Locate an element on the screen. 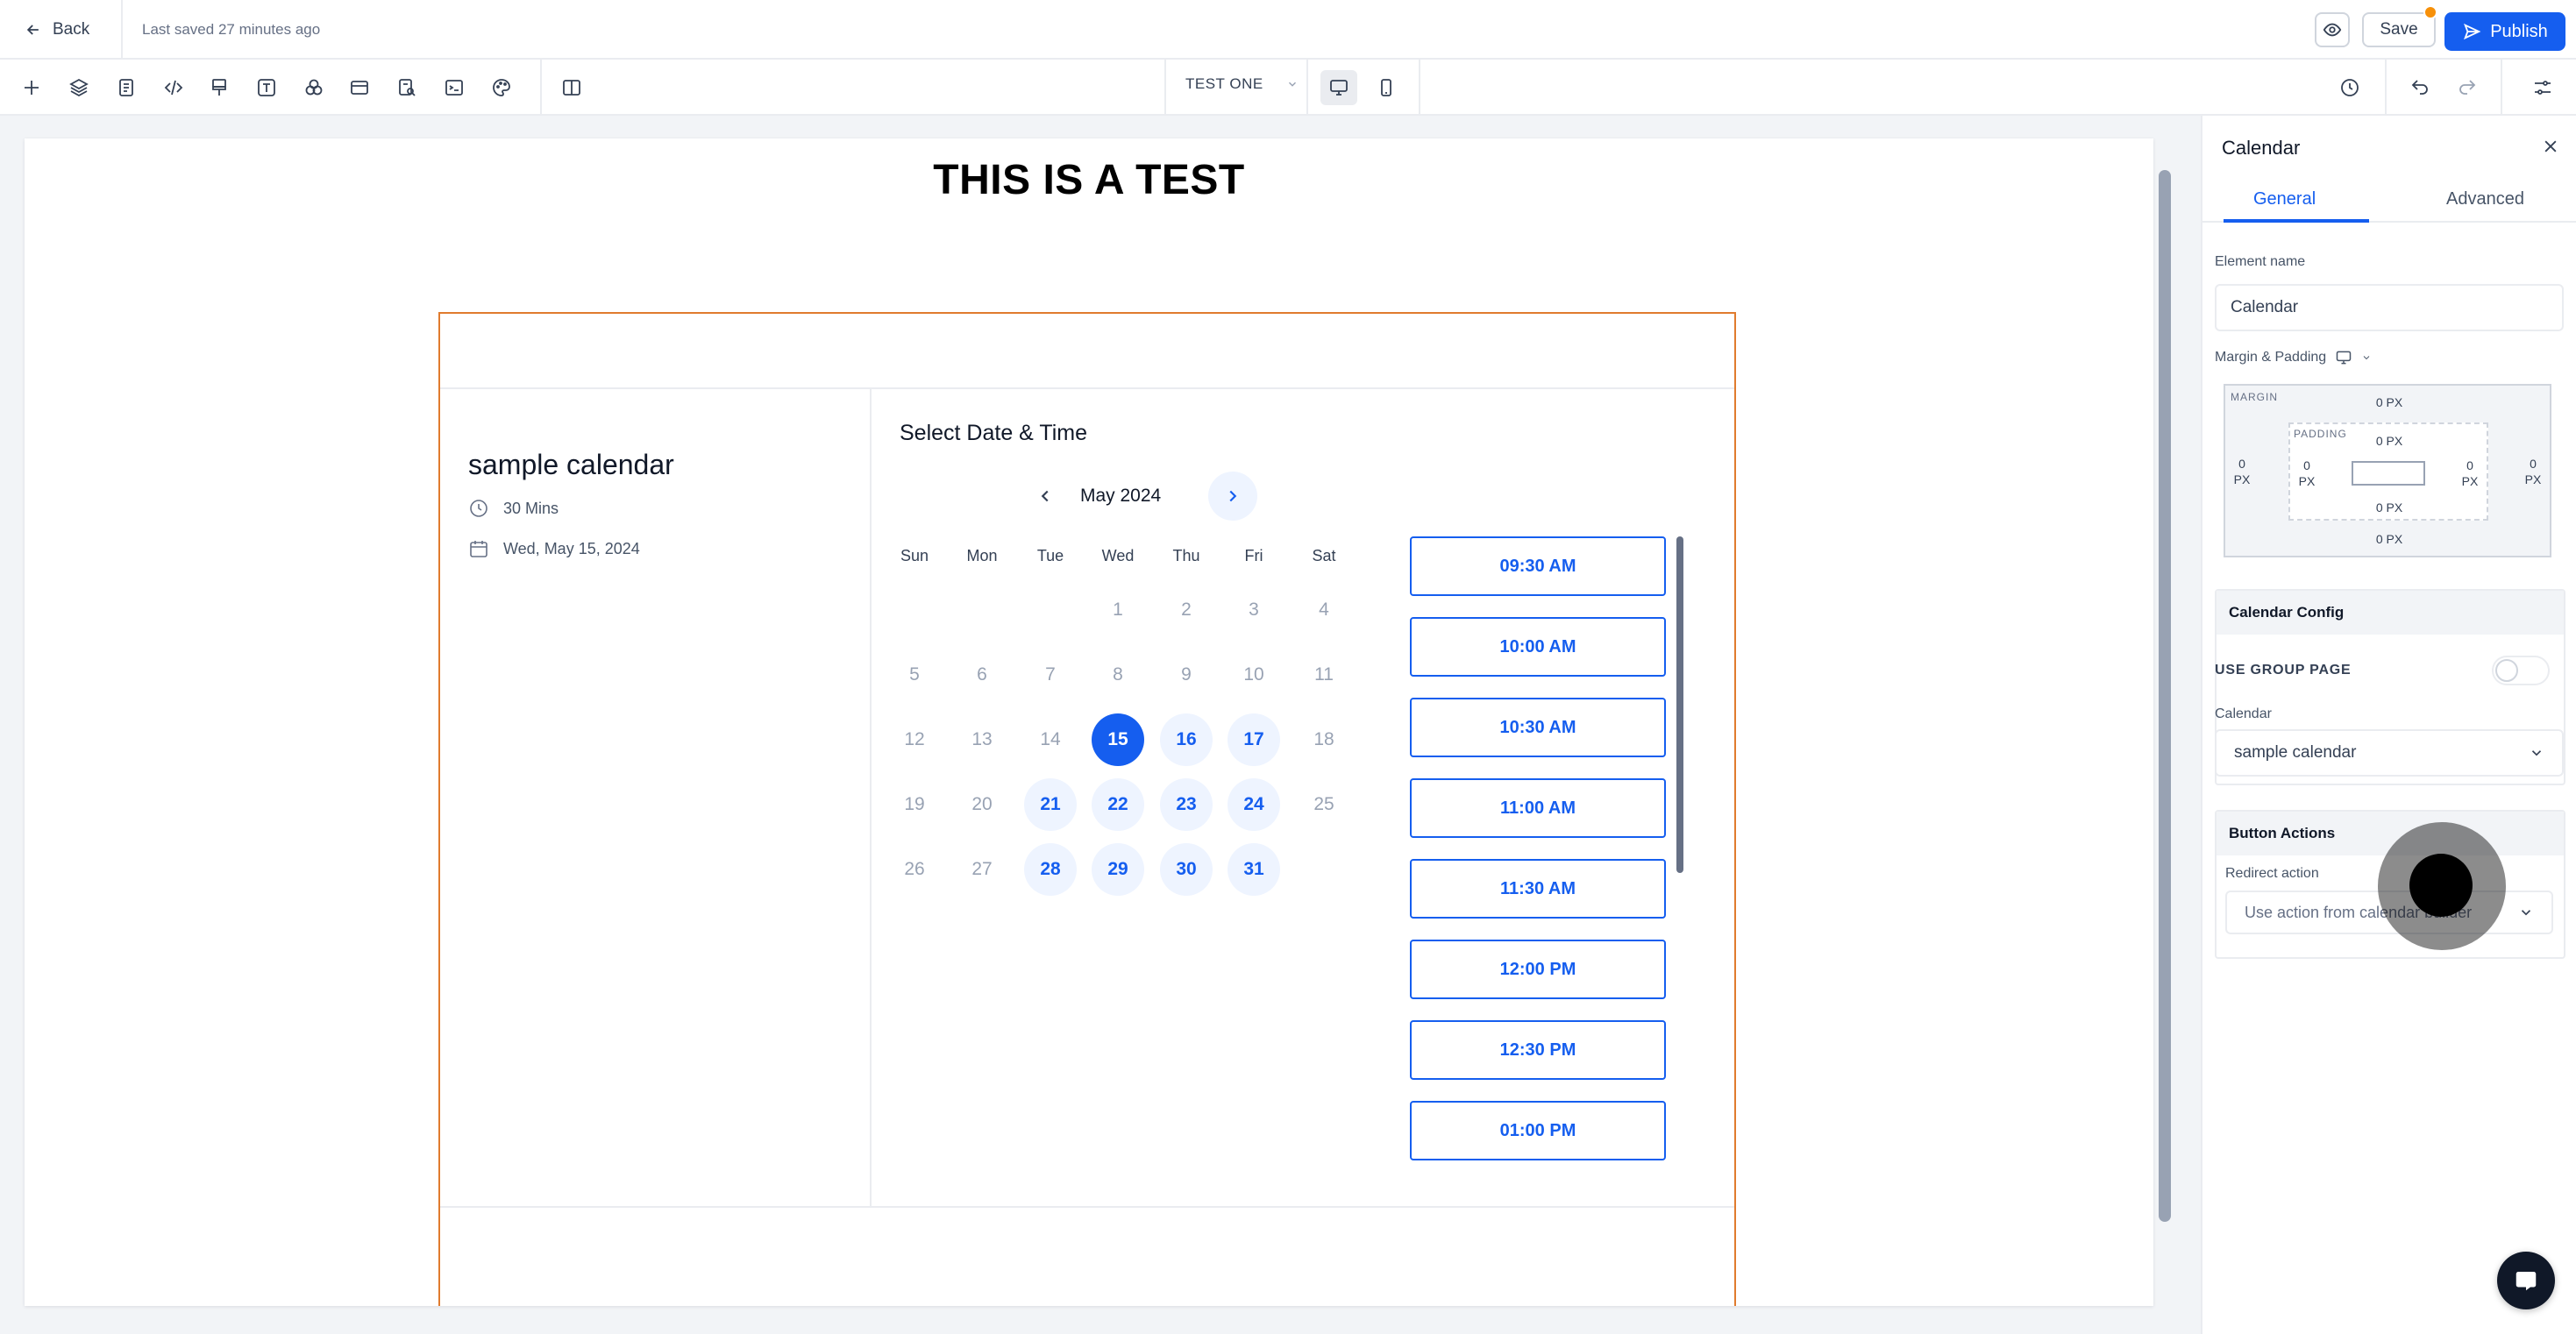 This screenshot has width=2576, height=1334. chat-support-button is located at coordinates (2526, 1280).